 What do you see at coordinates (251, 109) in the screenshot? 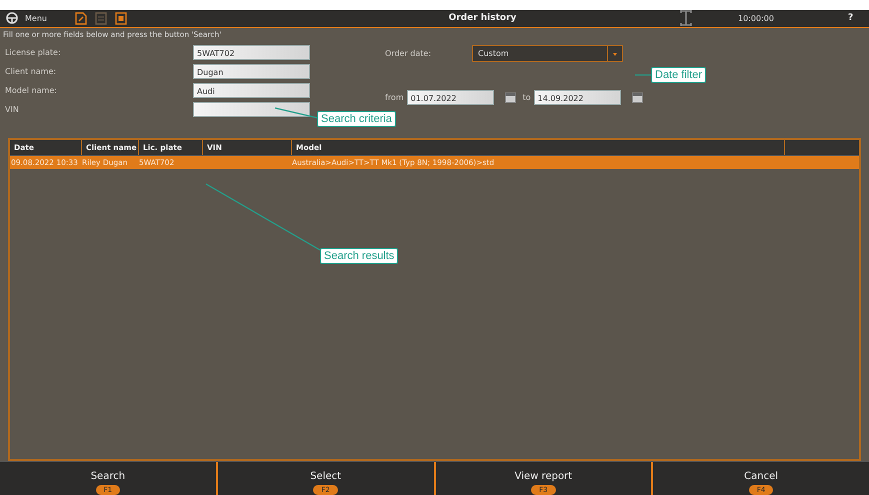
I see `input-field` at bounding box center [251, 109].